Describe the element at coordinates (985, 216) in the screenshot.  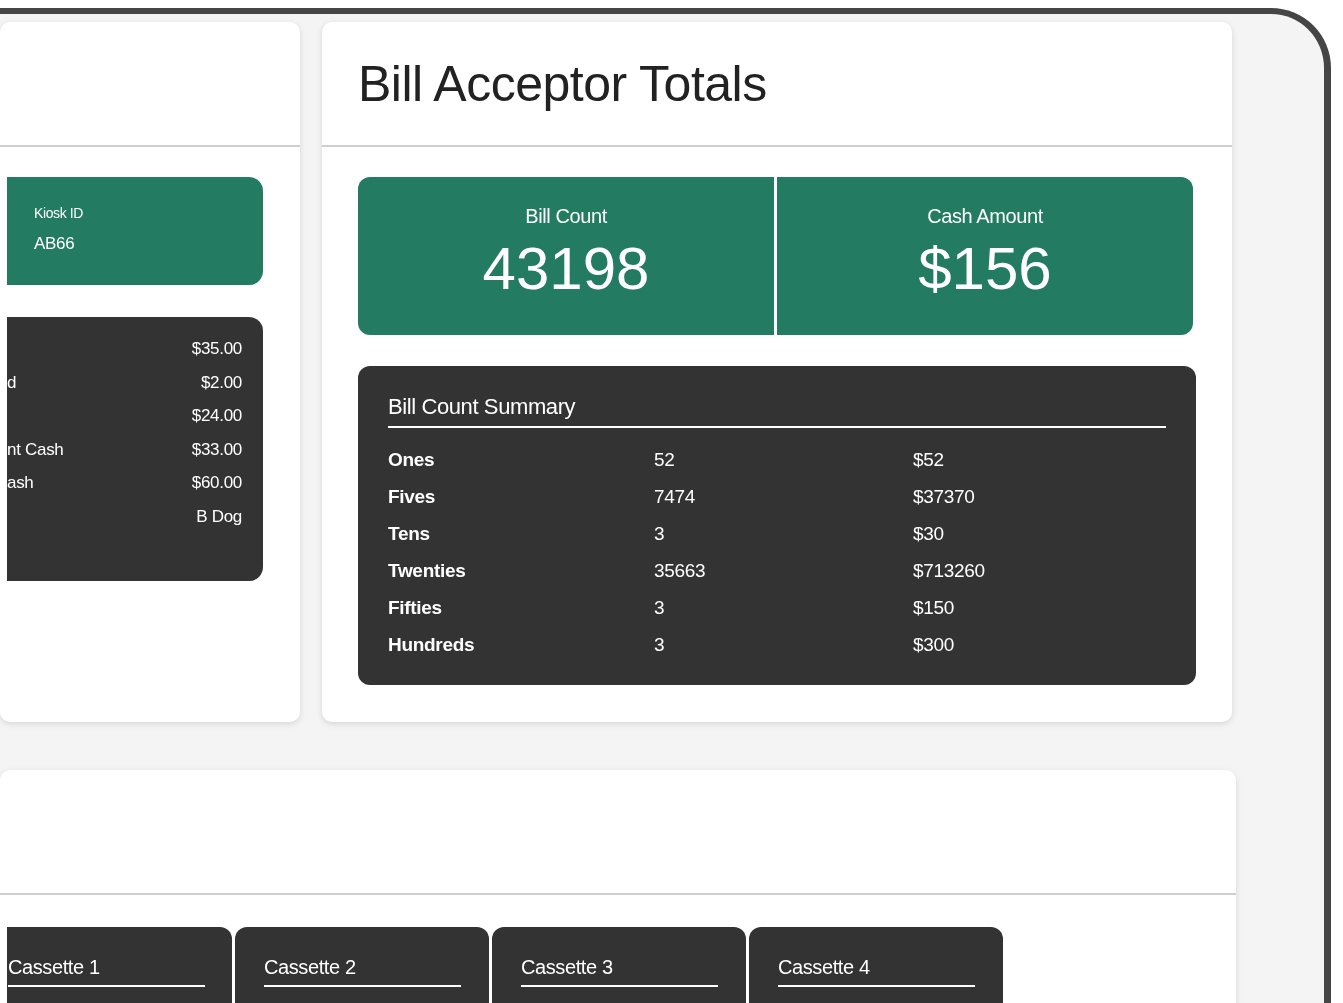
I see `stat-label: Cash Amount` at that location.